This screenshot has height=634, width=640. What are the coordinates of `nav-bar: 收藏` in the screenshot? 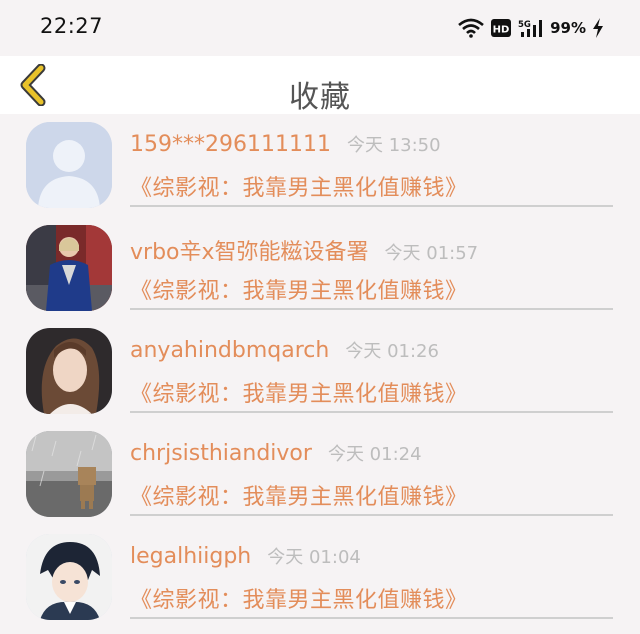 It's located at (320, 85).